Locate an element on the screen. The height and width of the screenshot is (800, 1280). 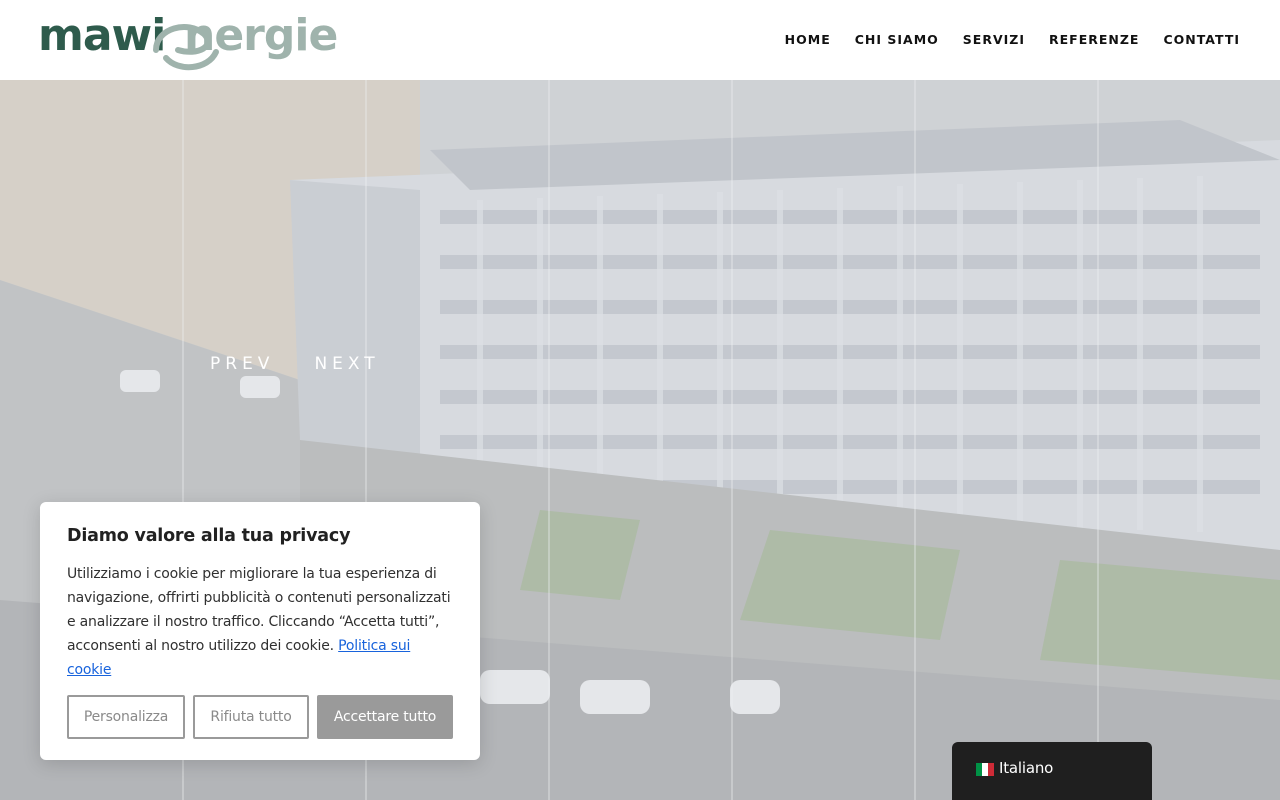
nav-item-referenze: REFERENZE is located at coordinates (1094, 40).